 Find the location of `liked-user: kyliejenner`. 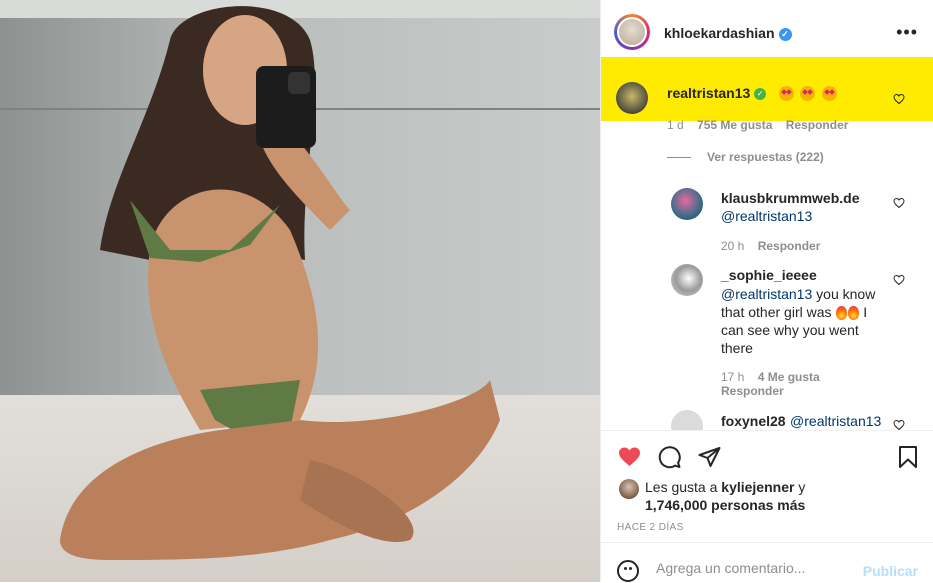

liked-user: kyliejenner is located at coordinates (757, 487).